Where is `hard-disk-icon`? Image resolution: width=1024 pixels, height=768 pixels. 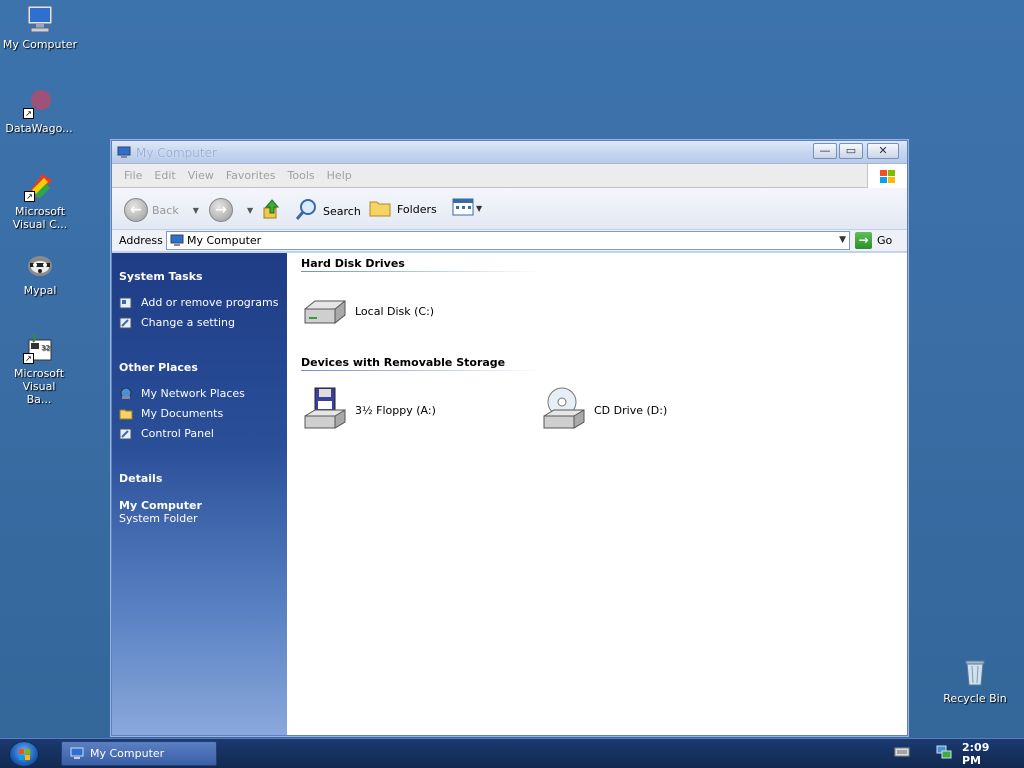
hard-disk-icon is located at coordinates (325, 311).